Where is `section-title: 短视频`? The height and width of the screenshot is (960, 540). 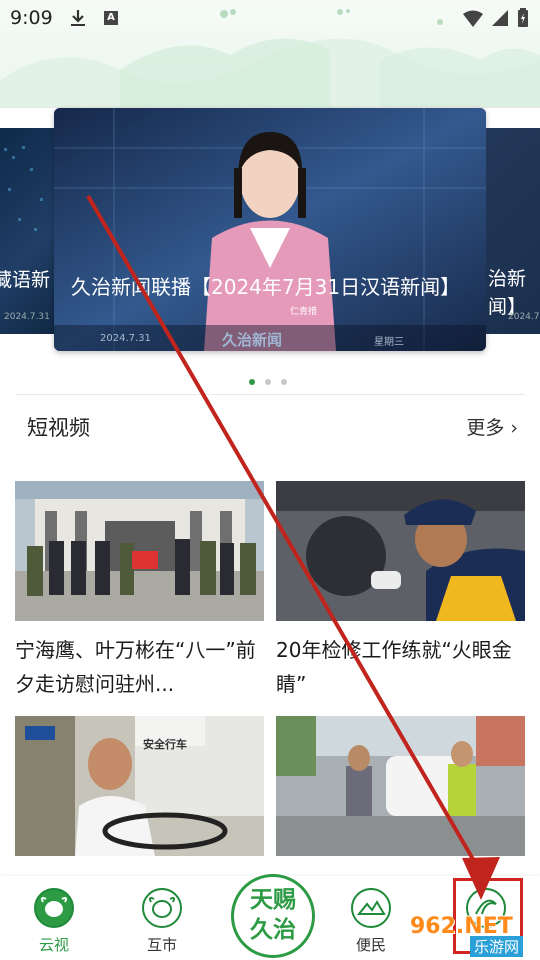 section-title: 短视频 is located at coordinates (58, 428).